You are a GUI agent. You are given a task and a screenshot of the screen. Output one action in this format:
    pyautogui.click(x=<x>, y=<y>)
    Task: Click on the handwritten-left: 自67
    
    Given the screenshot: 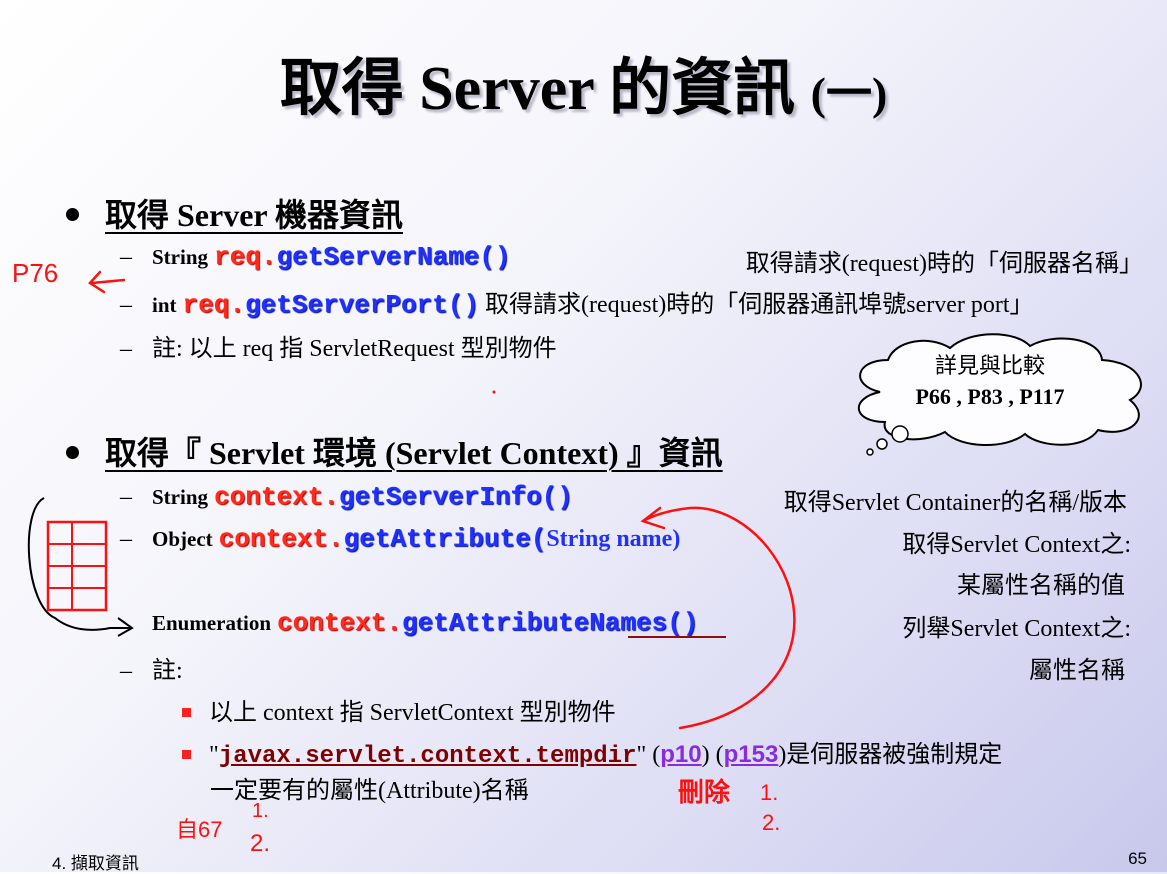 What is the action you would take?
    pyautogui.click(x=199, y=829)
    